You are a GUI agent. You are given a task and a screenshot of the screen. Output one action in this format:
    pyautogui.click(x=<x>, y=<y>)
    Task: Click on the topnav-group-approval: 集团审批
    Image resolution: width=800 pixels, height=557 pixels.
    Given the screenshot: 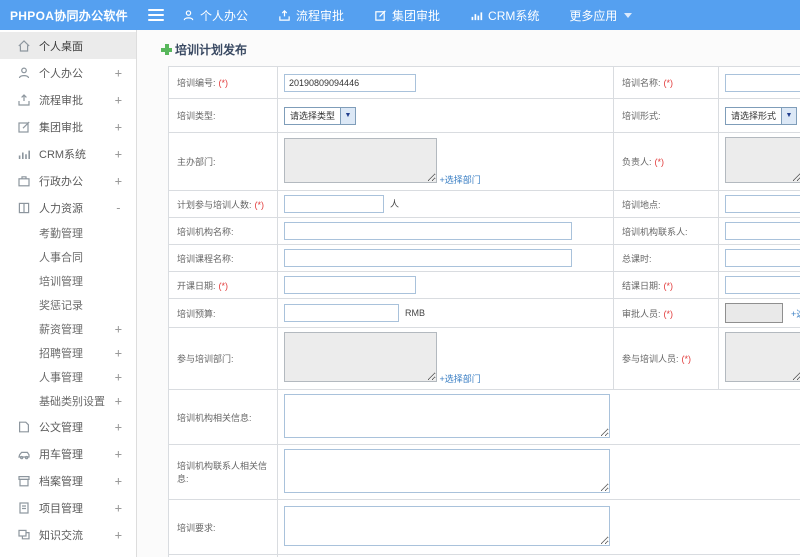 What is the action you would take?
    pyautogui.click(x=407, y=15)
    